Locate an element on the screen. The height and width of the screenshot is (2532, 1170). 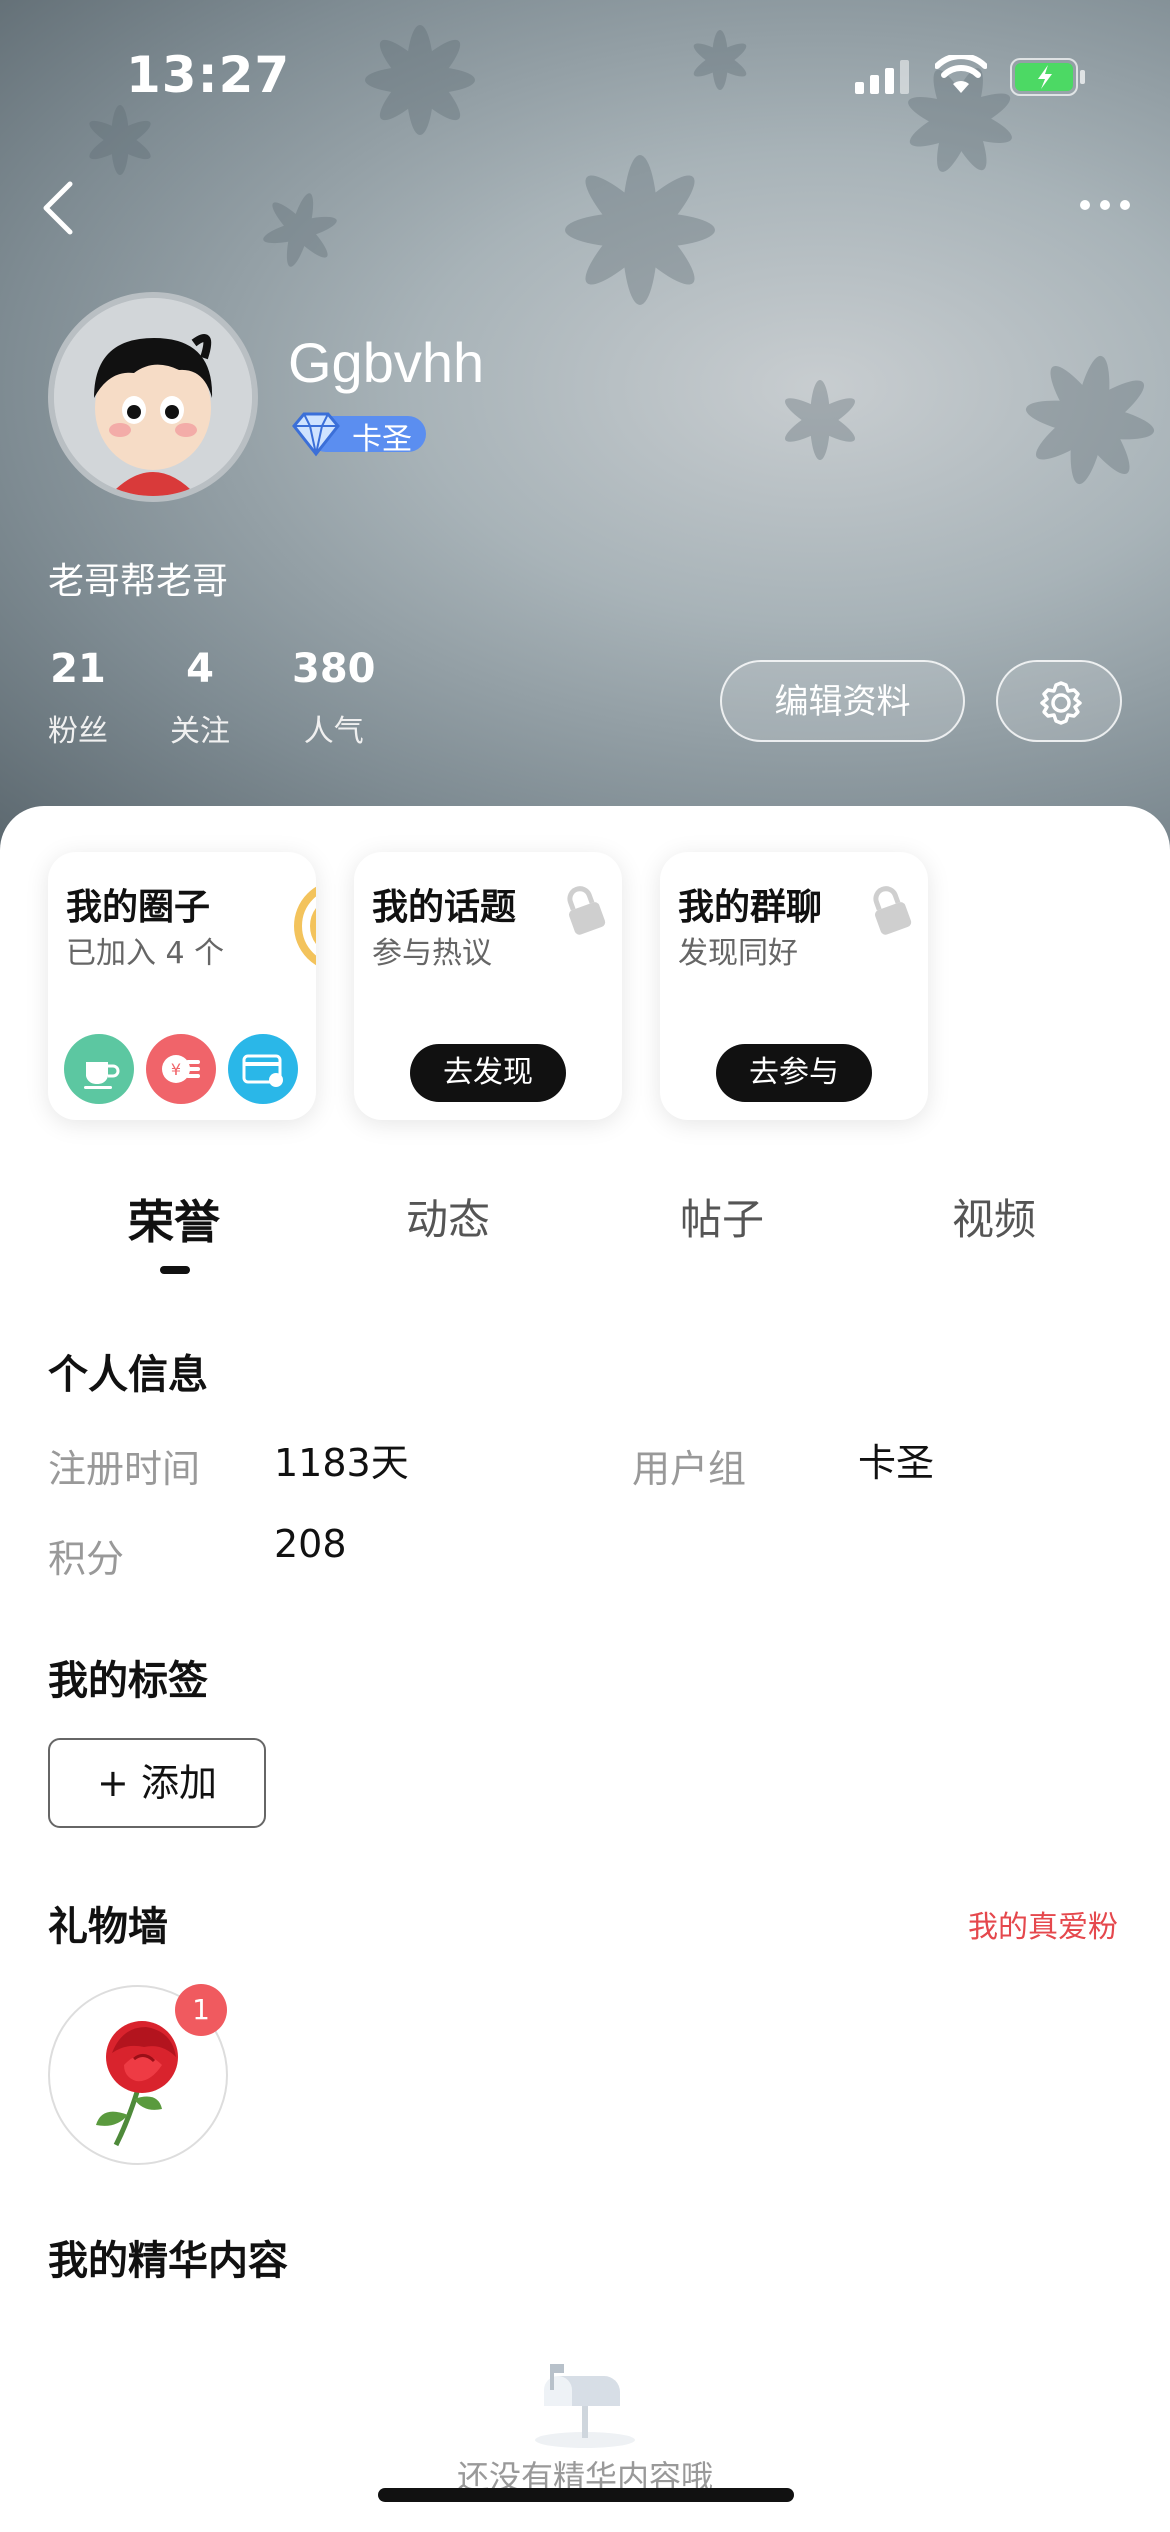
avatar-cartoon is located at coordinates (153, 397).